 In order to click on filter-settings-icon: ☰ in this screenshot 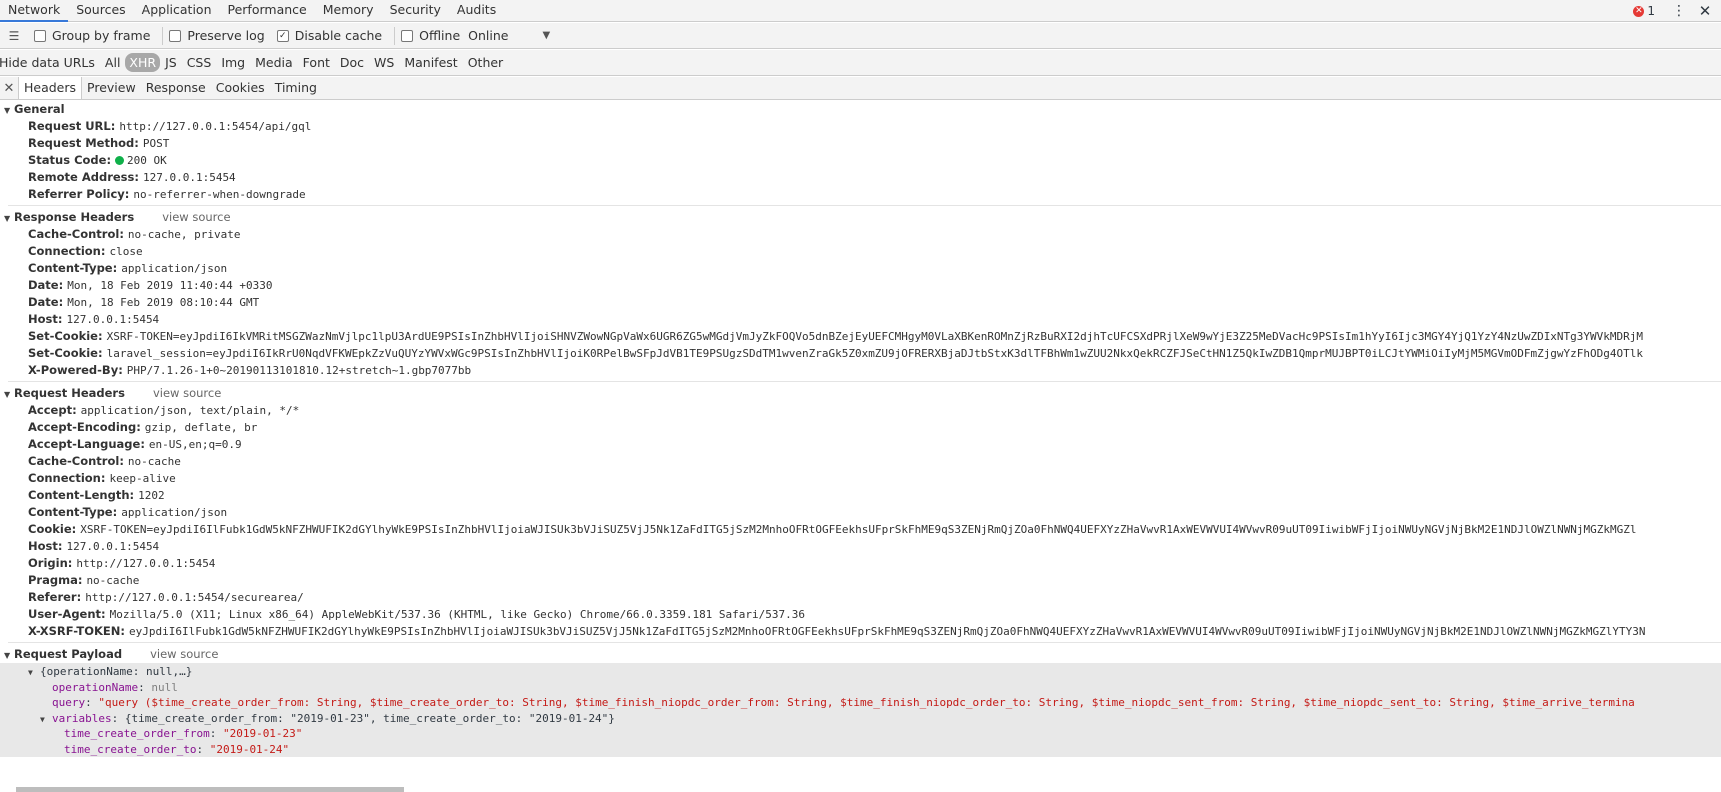, I will do `click(14, 36)`.